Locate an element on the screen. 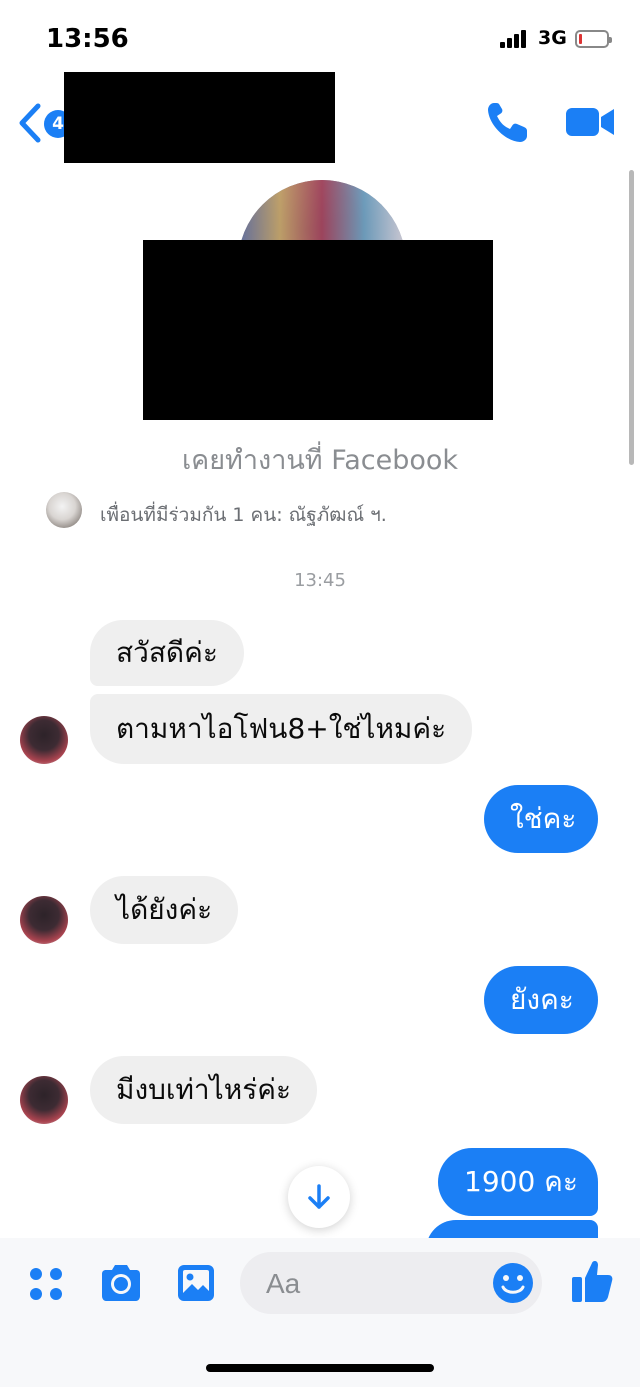 Image resolution: width=640 pixels, height=1387 pixels. message-timestamp: 13:45 is located at coordinates (320, 580).